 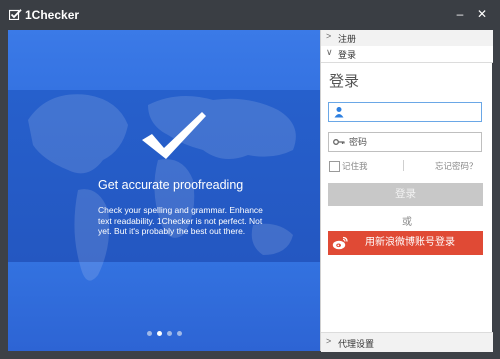 I want to click on username-input, so click(x=413, y=112).